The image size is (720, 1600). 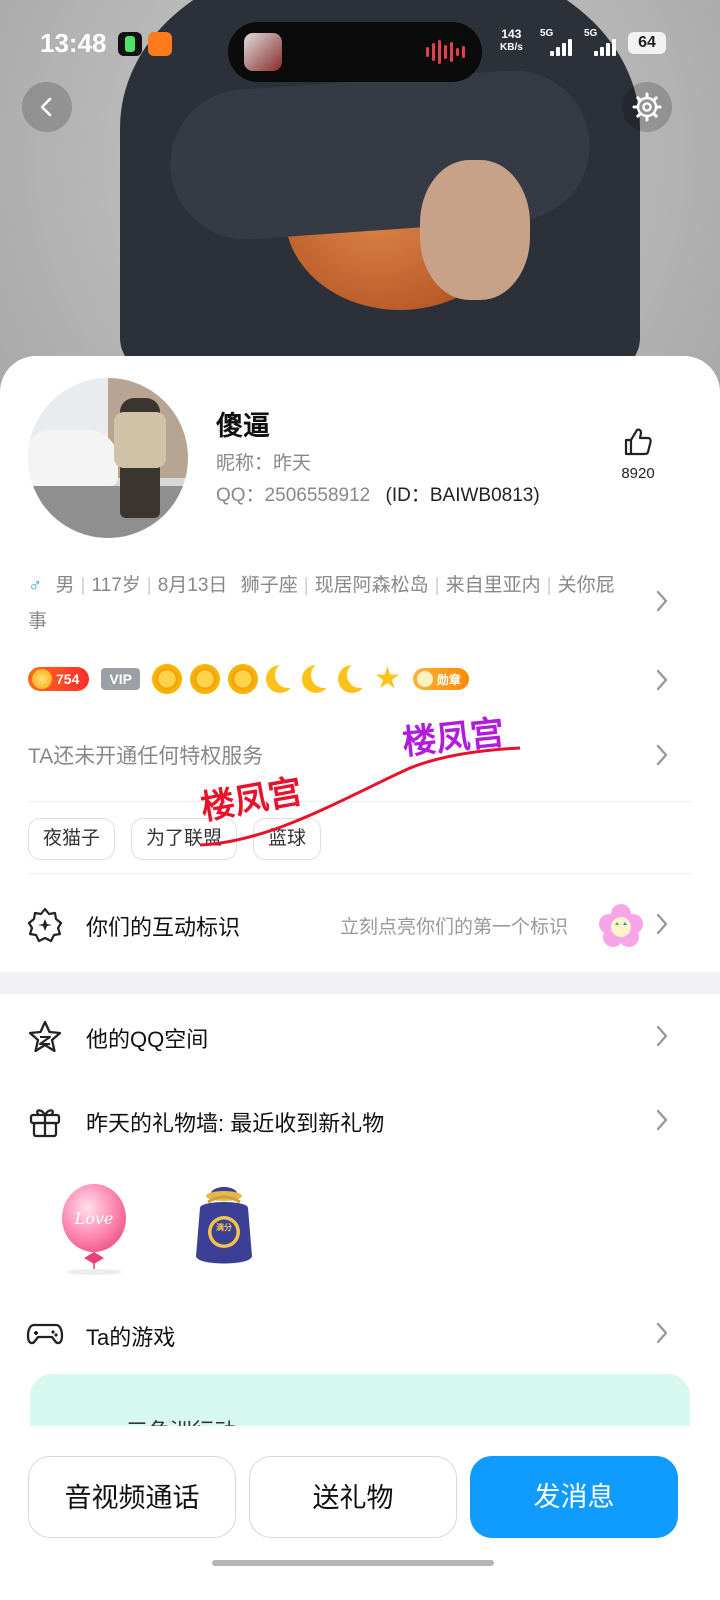 What do you see at coordinates (45, 925) in the screenshot?
I see `badge-sparkle-icon` at bounding box center [45, 925].